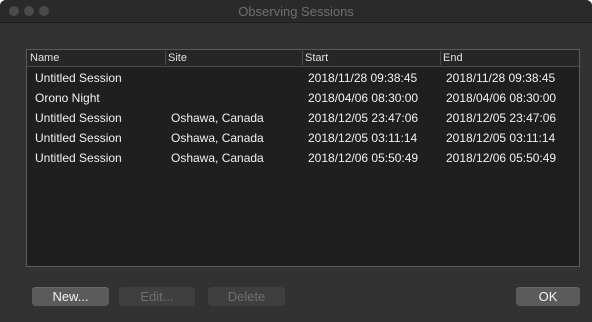 The image size is (592, 322). Describe the element at coordinates (363, 158) in the screenshot. I see `cell-start: 2018/12/06 05:50:49` at that location.